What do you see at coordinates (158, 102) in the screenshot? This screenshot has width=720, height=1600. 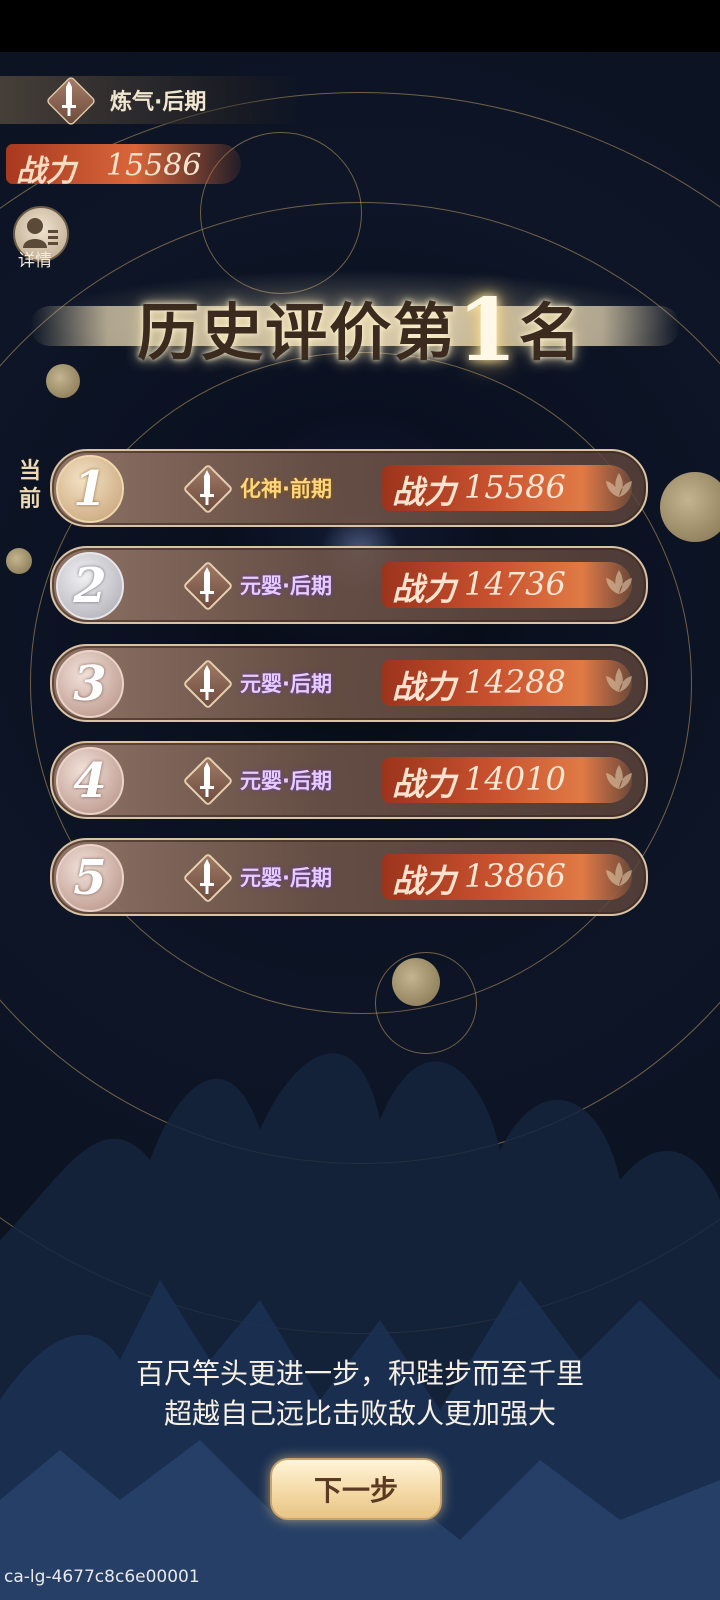 I see `player-realm: 炼气·后期` at bounding box center [158, 102].